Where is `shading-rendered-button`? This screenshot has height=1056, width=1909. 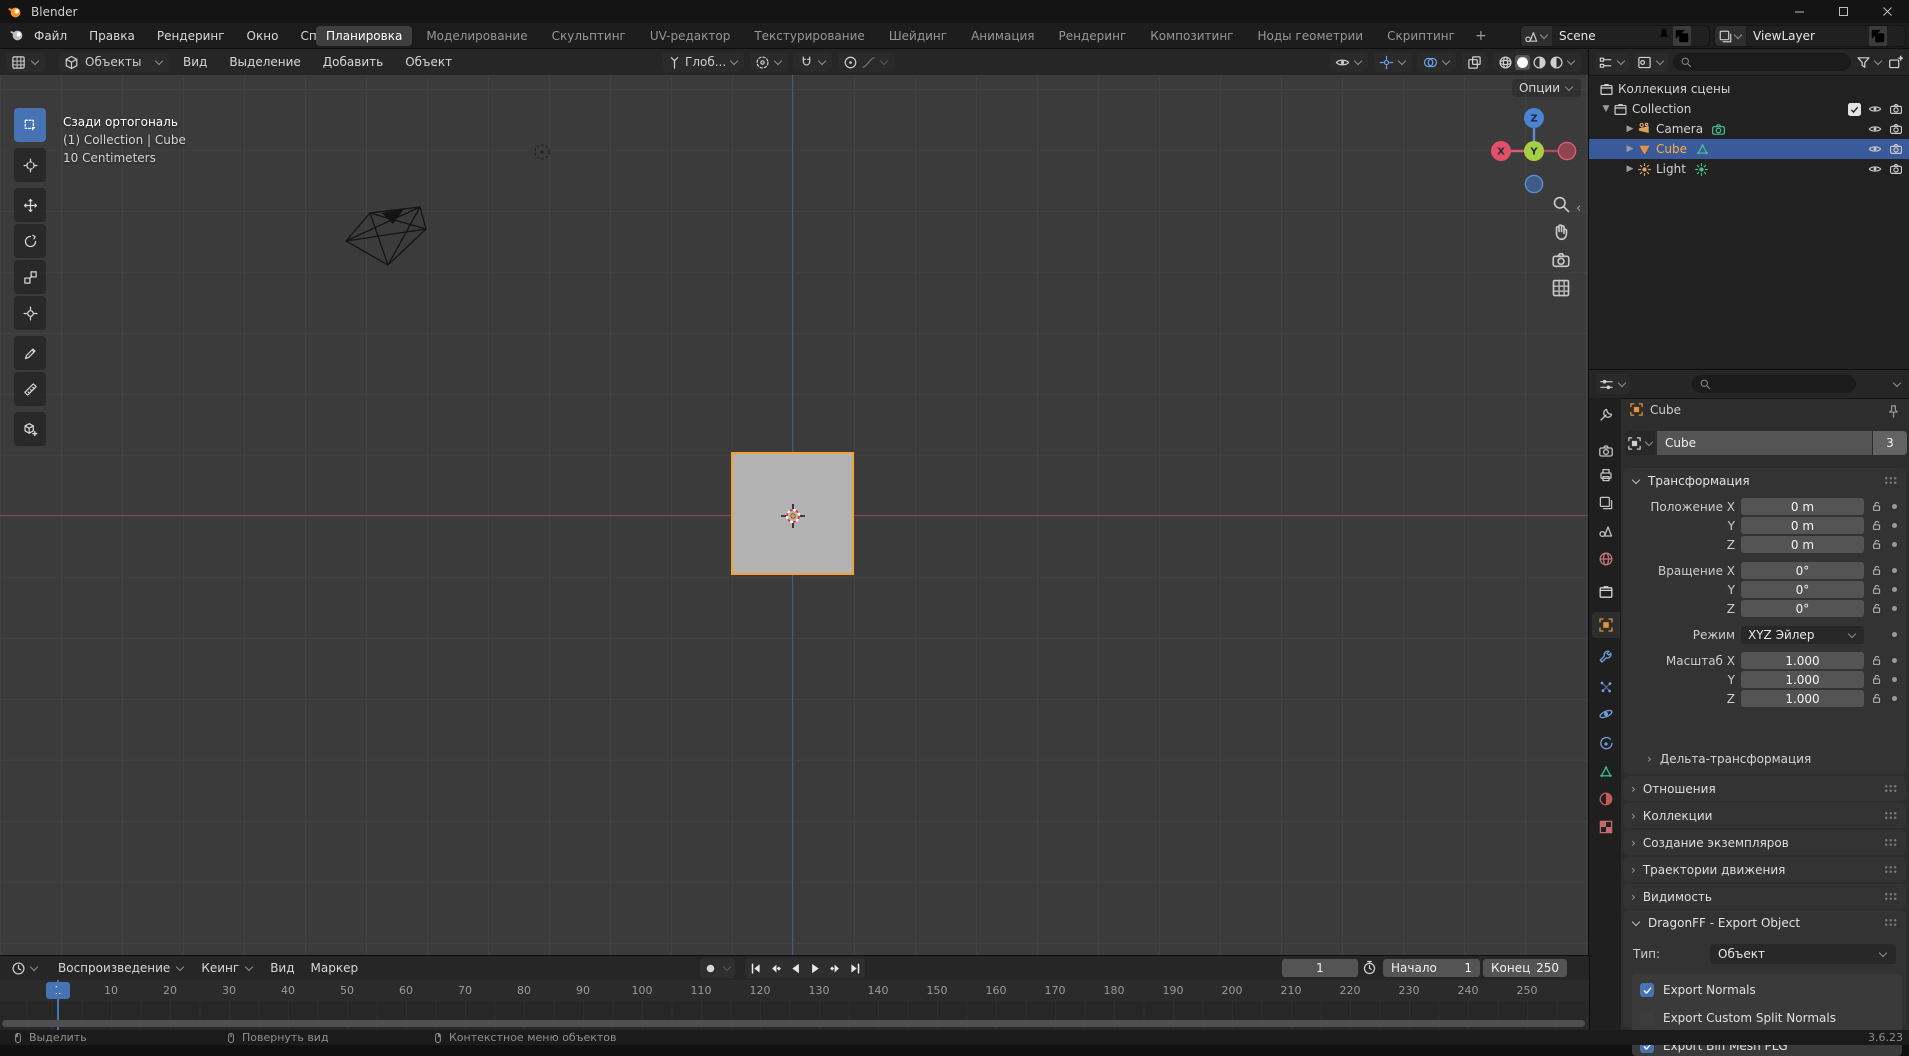
shading-rendered-button is located at coordinates (1556, 62).